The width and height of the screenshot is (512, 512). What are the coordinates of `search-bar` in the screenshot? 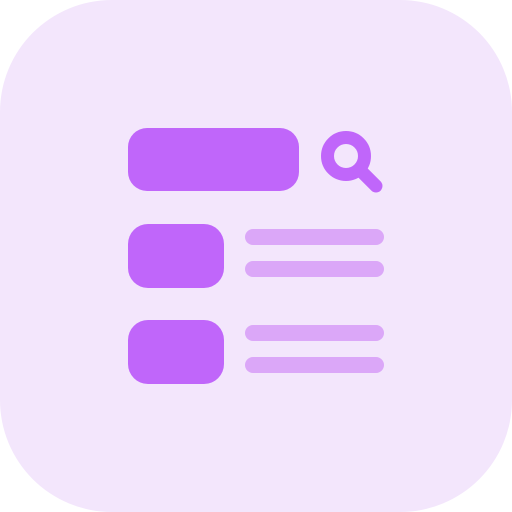 It's located at (213, 159).